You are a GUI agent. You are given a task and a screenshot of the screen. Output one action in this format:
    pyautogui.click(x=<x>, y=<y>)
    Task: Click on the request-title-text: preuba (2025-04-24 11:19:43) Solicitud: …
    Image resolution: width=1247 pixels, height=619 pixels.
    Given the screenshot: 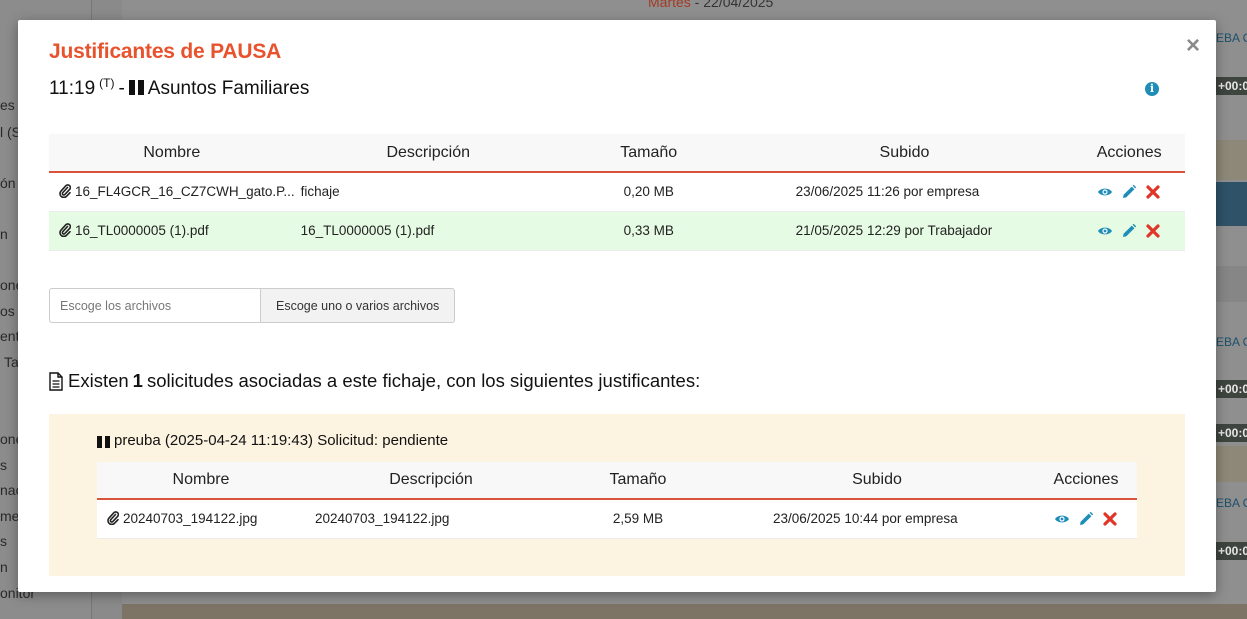 What is the action you would take?
    pyautogui.click(x=281, y=440)
    